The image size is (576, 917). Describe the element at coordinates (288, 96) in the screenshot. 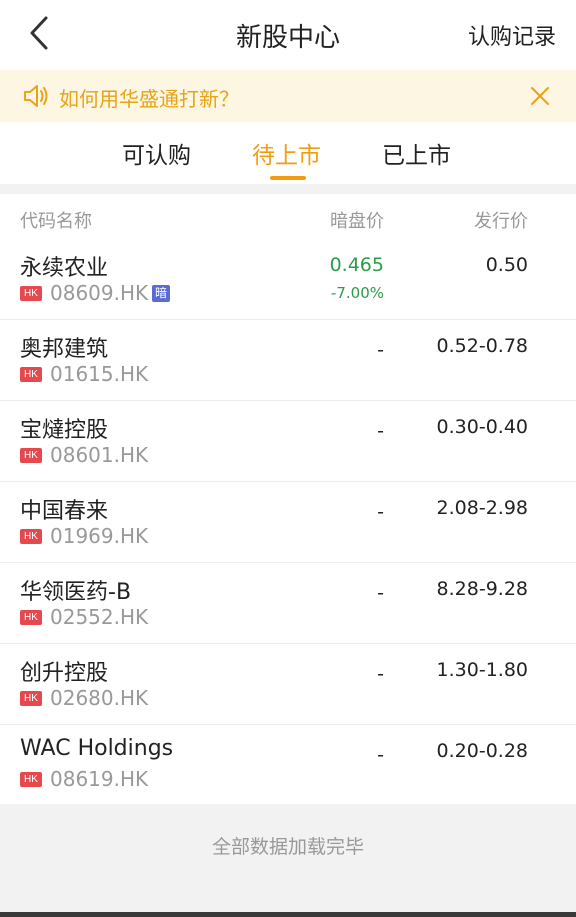

I see `notice-bar: 如何用华盛通打新？` at that location.